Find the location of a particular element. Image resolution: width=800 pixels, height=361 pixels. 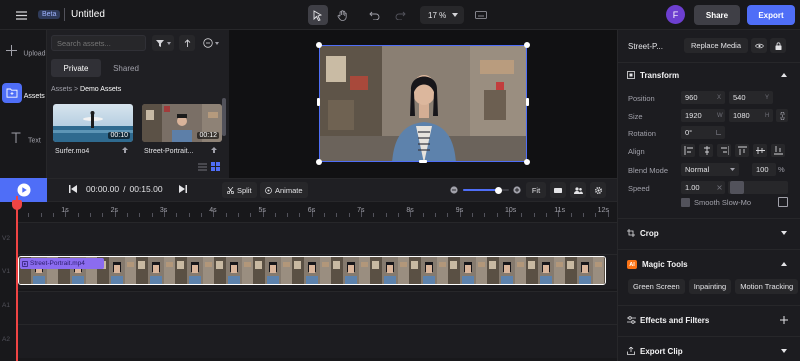

effects-filters-title: Effects and Filters is located at coordinates (674, 320).